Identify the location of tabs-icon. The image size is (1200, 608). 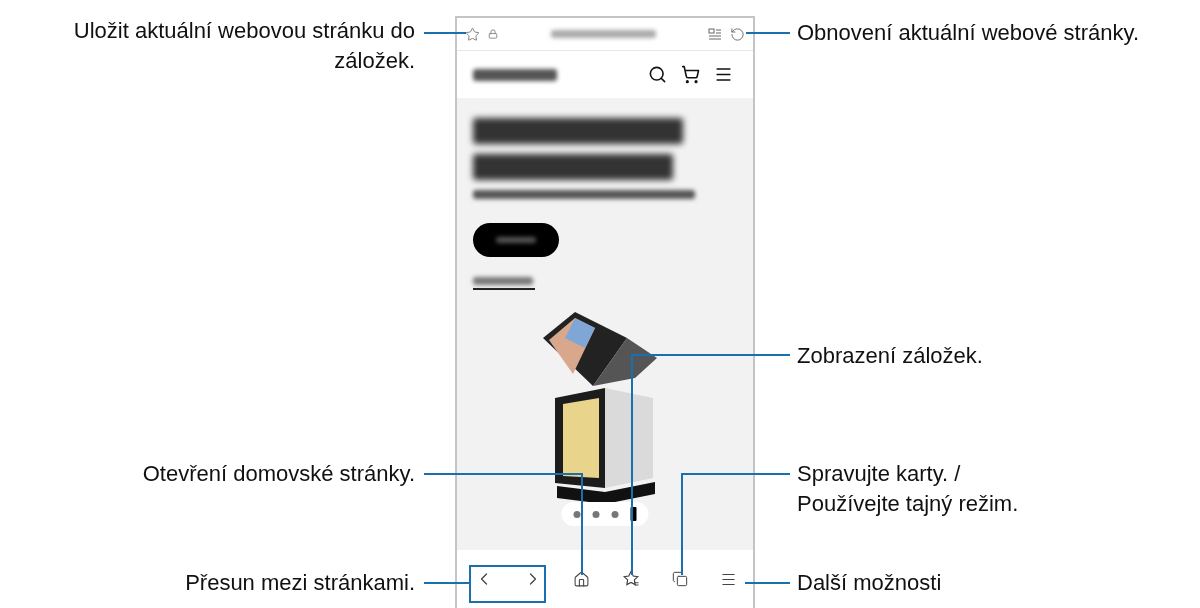
(679, 579).